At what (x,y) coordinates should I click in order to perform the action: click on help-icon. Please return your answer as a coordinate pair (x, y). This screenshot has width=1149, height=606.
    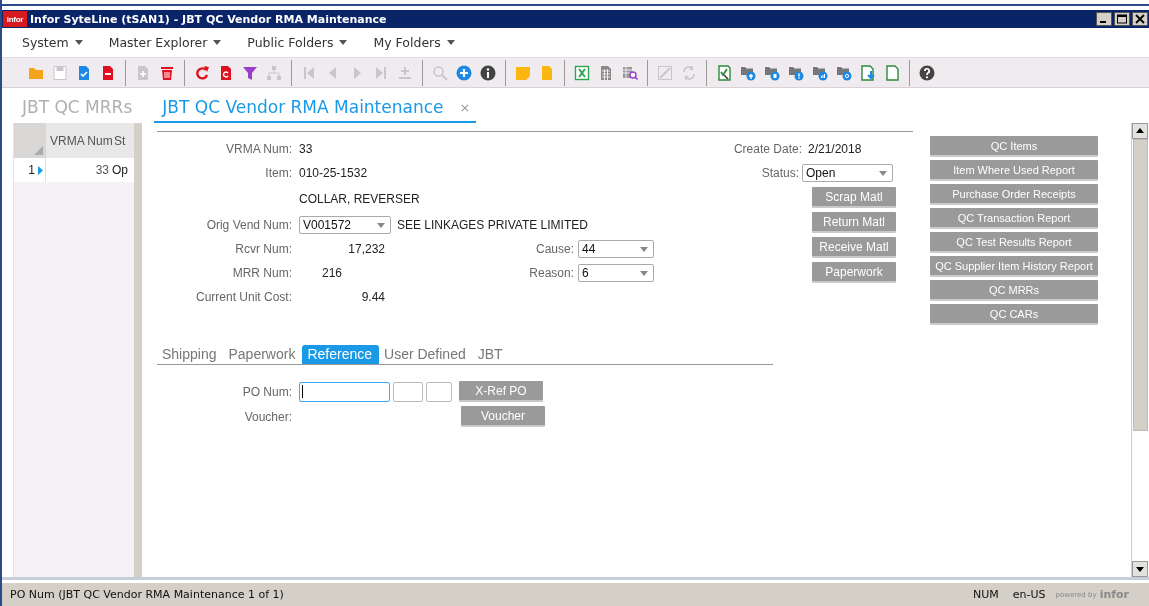
    Looking at the image, I should click on (927, 72).